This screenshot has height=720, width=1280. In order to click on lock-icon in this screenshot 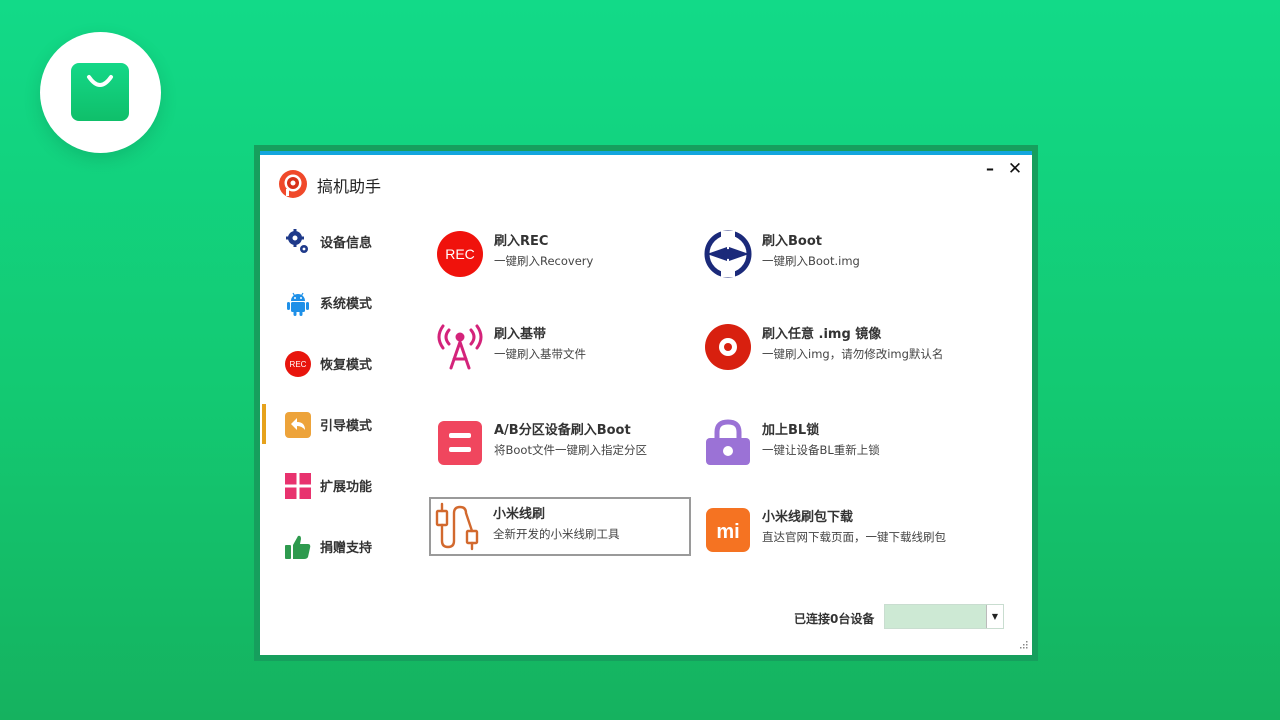, I will do `click(728, 442)`.